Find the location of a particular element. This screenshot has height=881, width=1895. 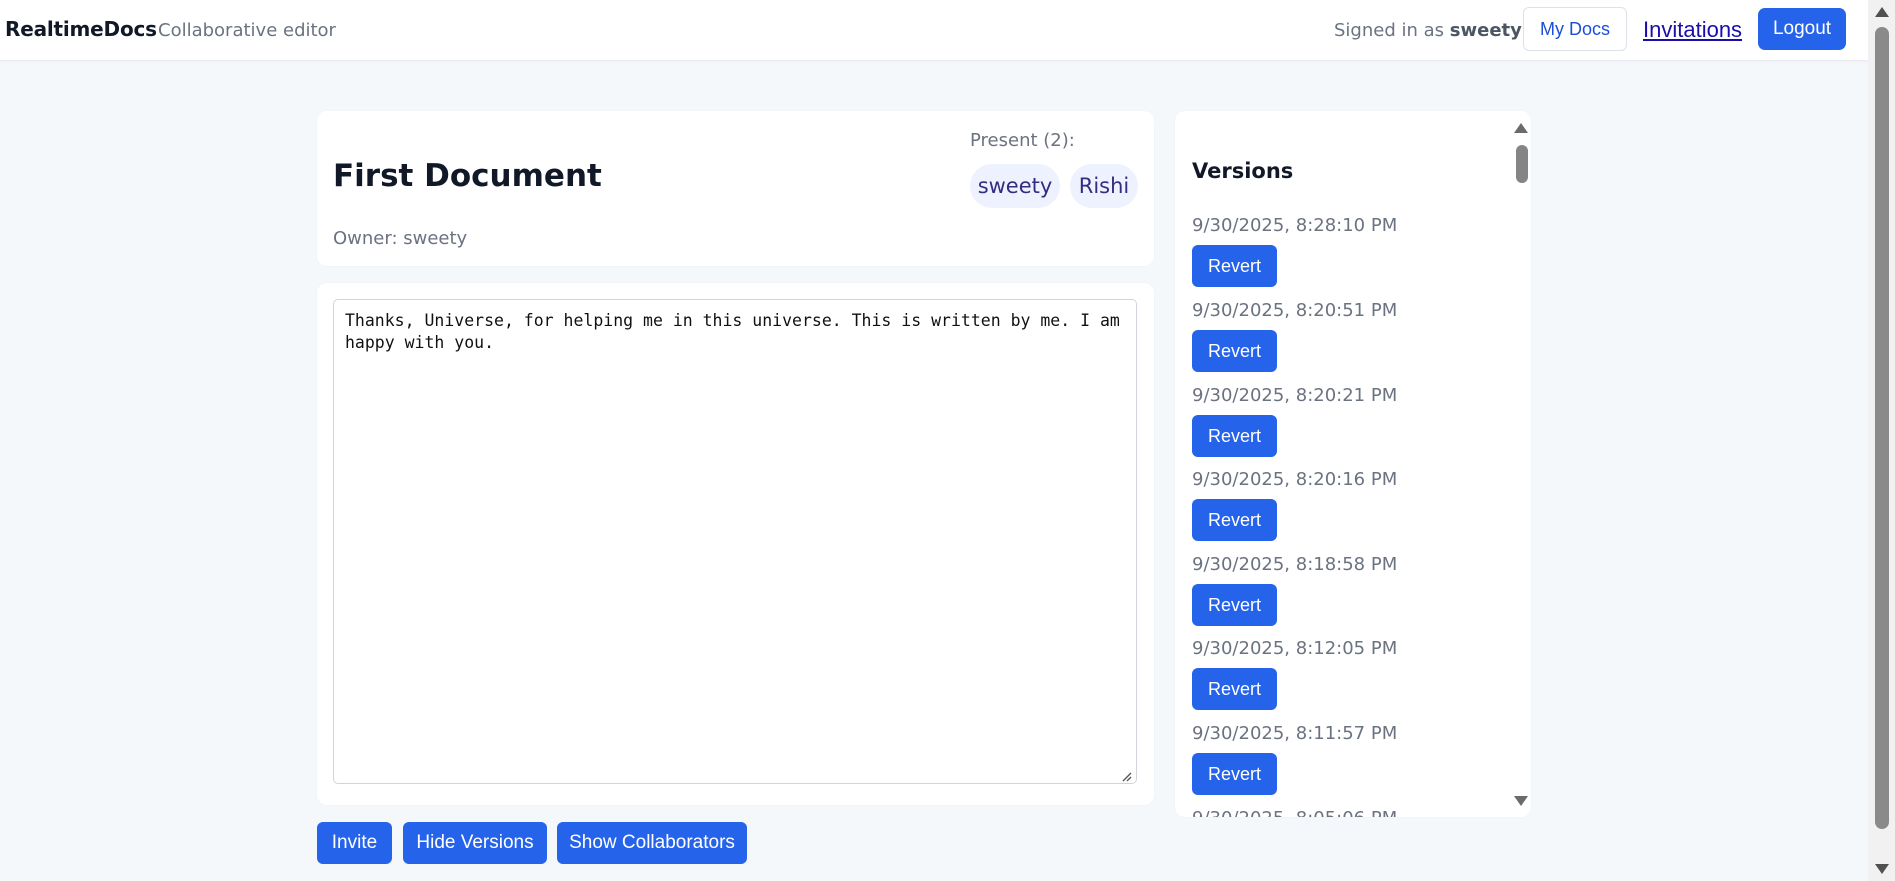

version-timestamp: 9/30/2025, 8:18:58 PM is located at coordinates (1295, 564).